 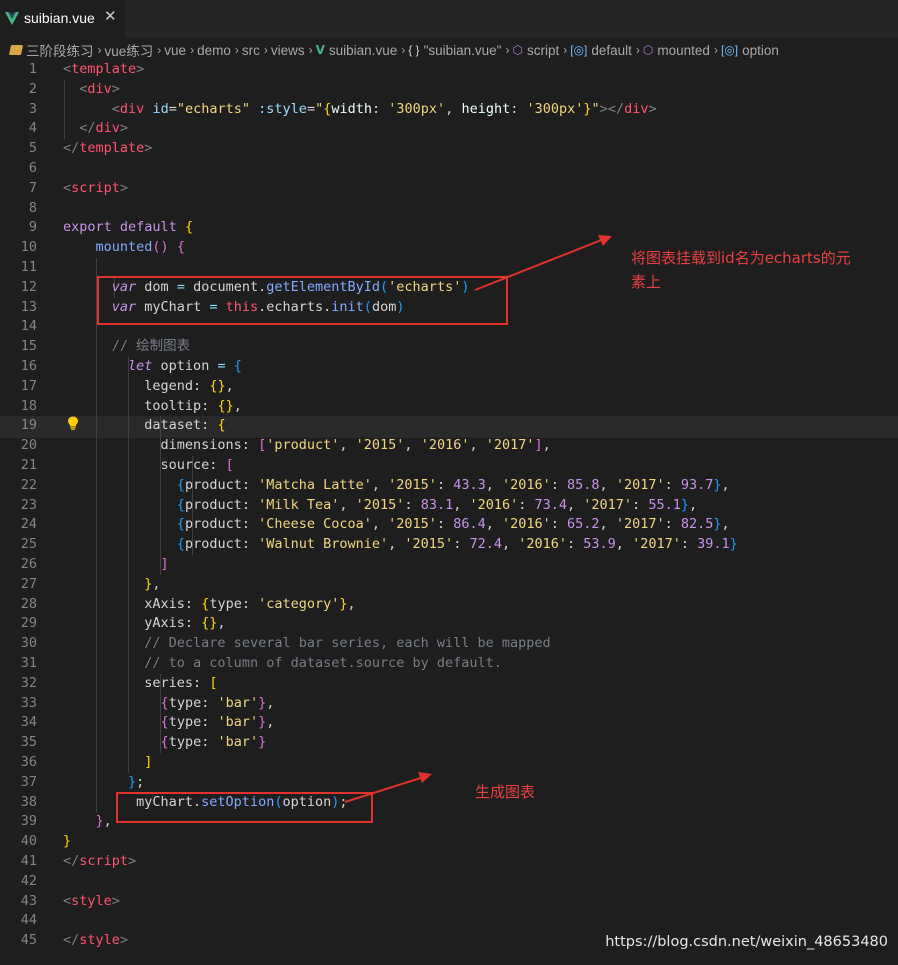 I want to click on breadcrumb-item: ⬡ mounted, so click(x=676, y=50).